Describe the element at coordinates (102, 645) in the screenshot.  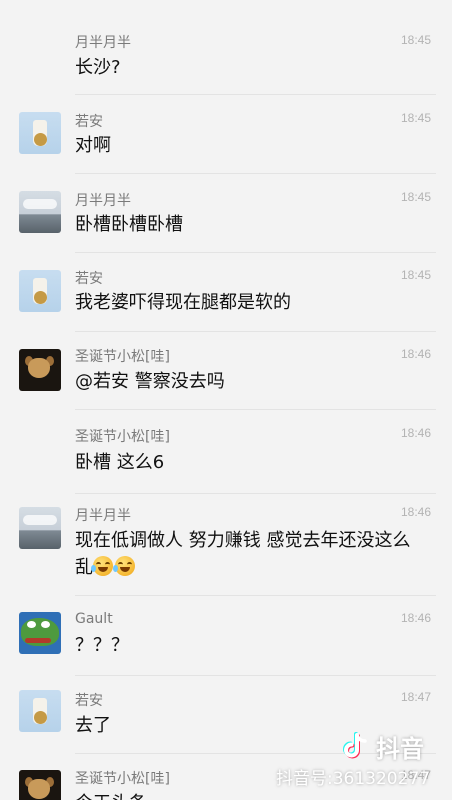
I see `message-text: ？？？` at that location.